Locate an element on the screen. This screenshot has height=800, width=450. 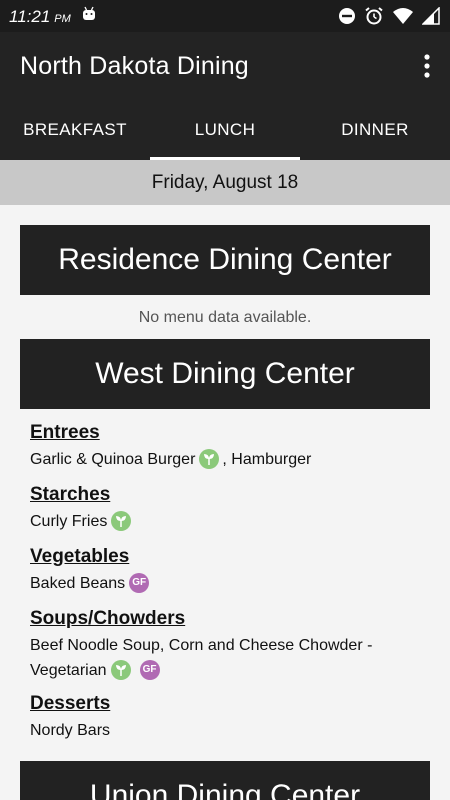
status-ampm: PM is located at coordinates (62, 19).